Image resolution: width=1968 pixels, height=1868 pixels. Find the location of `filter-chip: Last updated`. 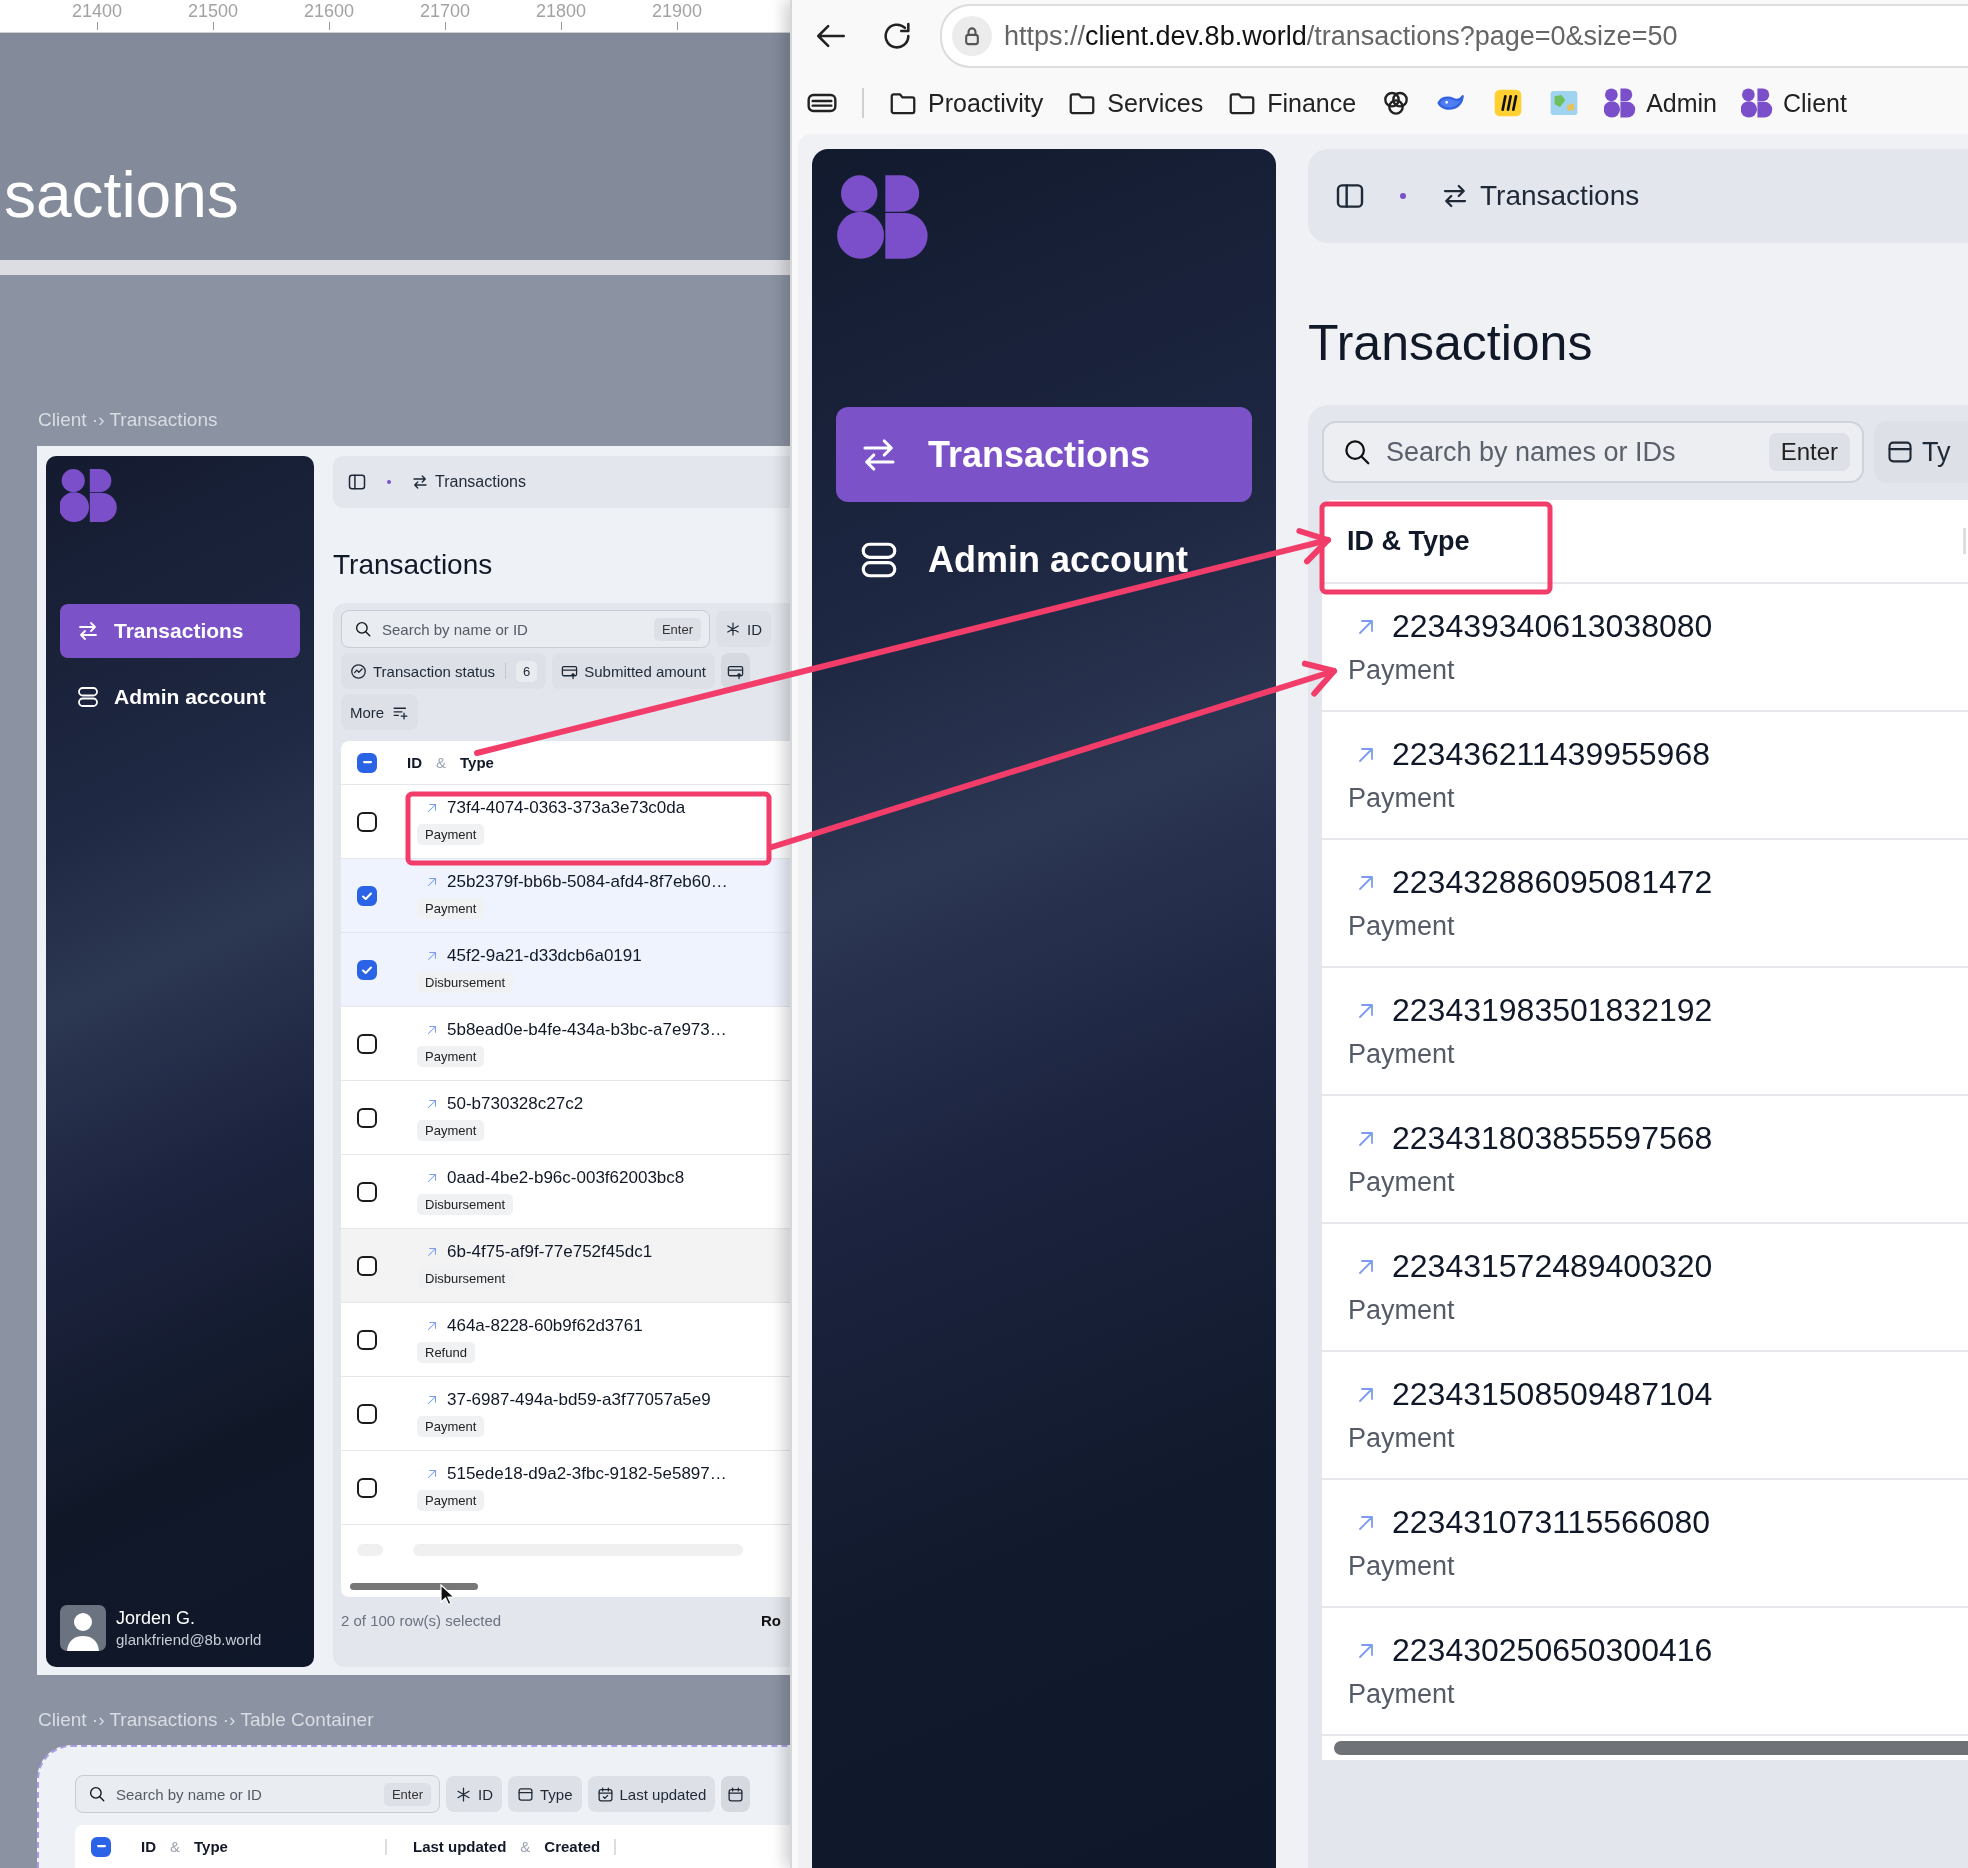

filter-chip: Last updated is located at coordinates (651, 1794).